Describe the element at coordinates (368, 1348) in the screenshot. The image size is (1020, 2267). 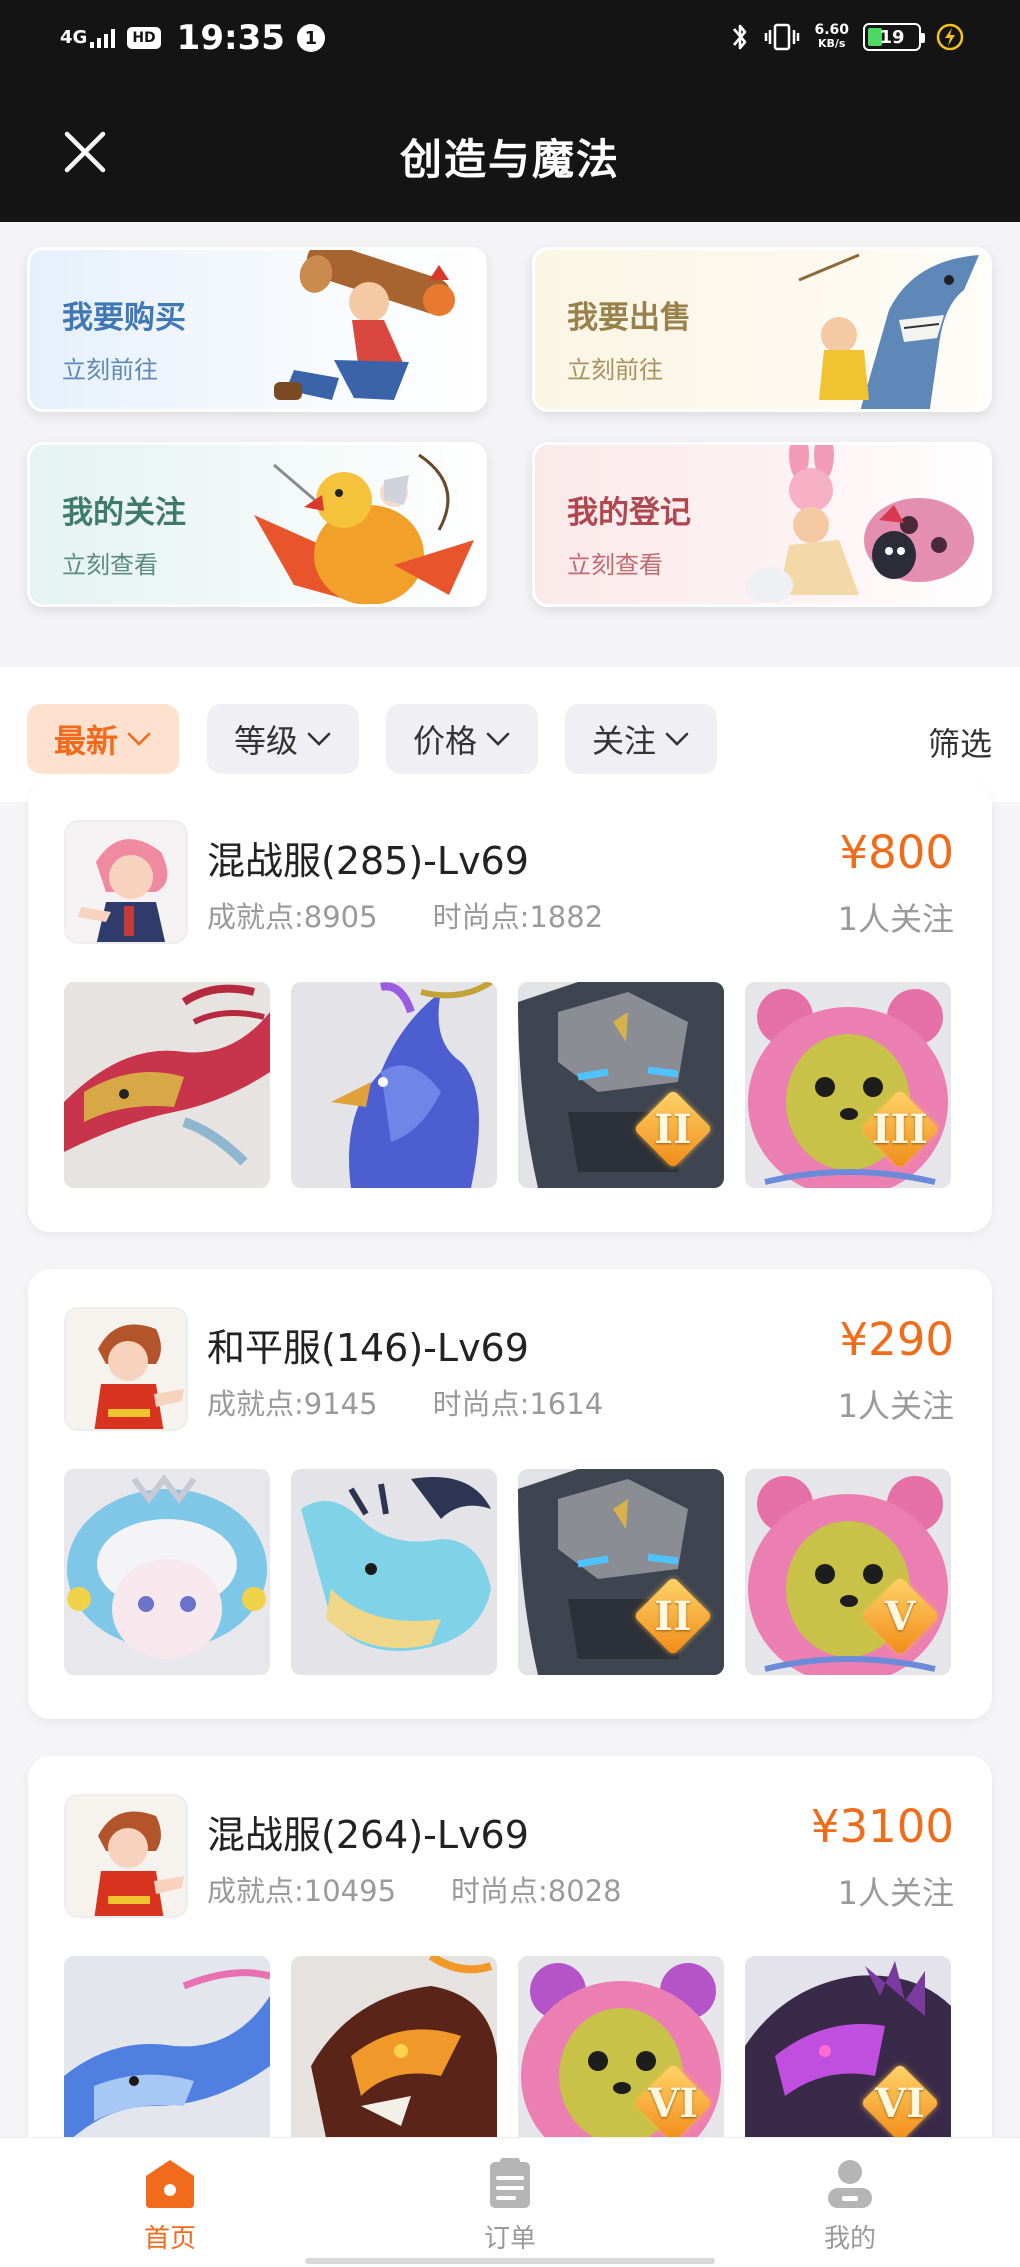
I see `listing-name: 和平服(146)-Lv69` at that location.